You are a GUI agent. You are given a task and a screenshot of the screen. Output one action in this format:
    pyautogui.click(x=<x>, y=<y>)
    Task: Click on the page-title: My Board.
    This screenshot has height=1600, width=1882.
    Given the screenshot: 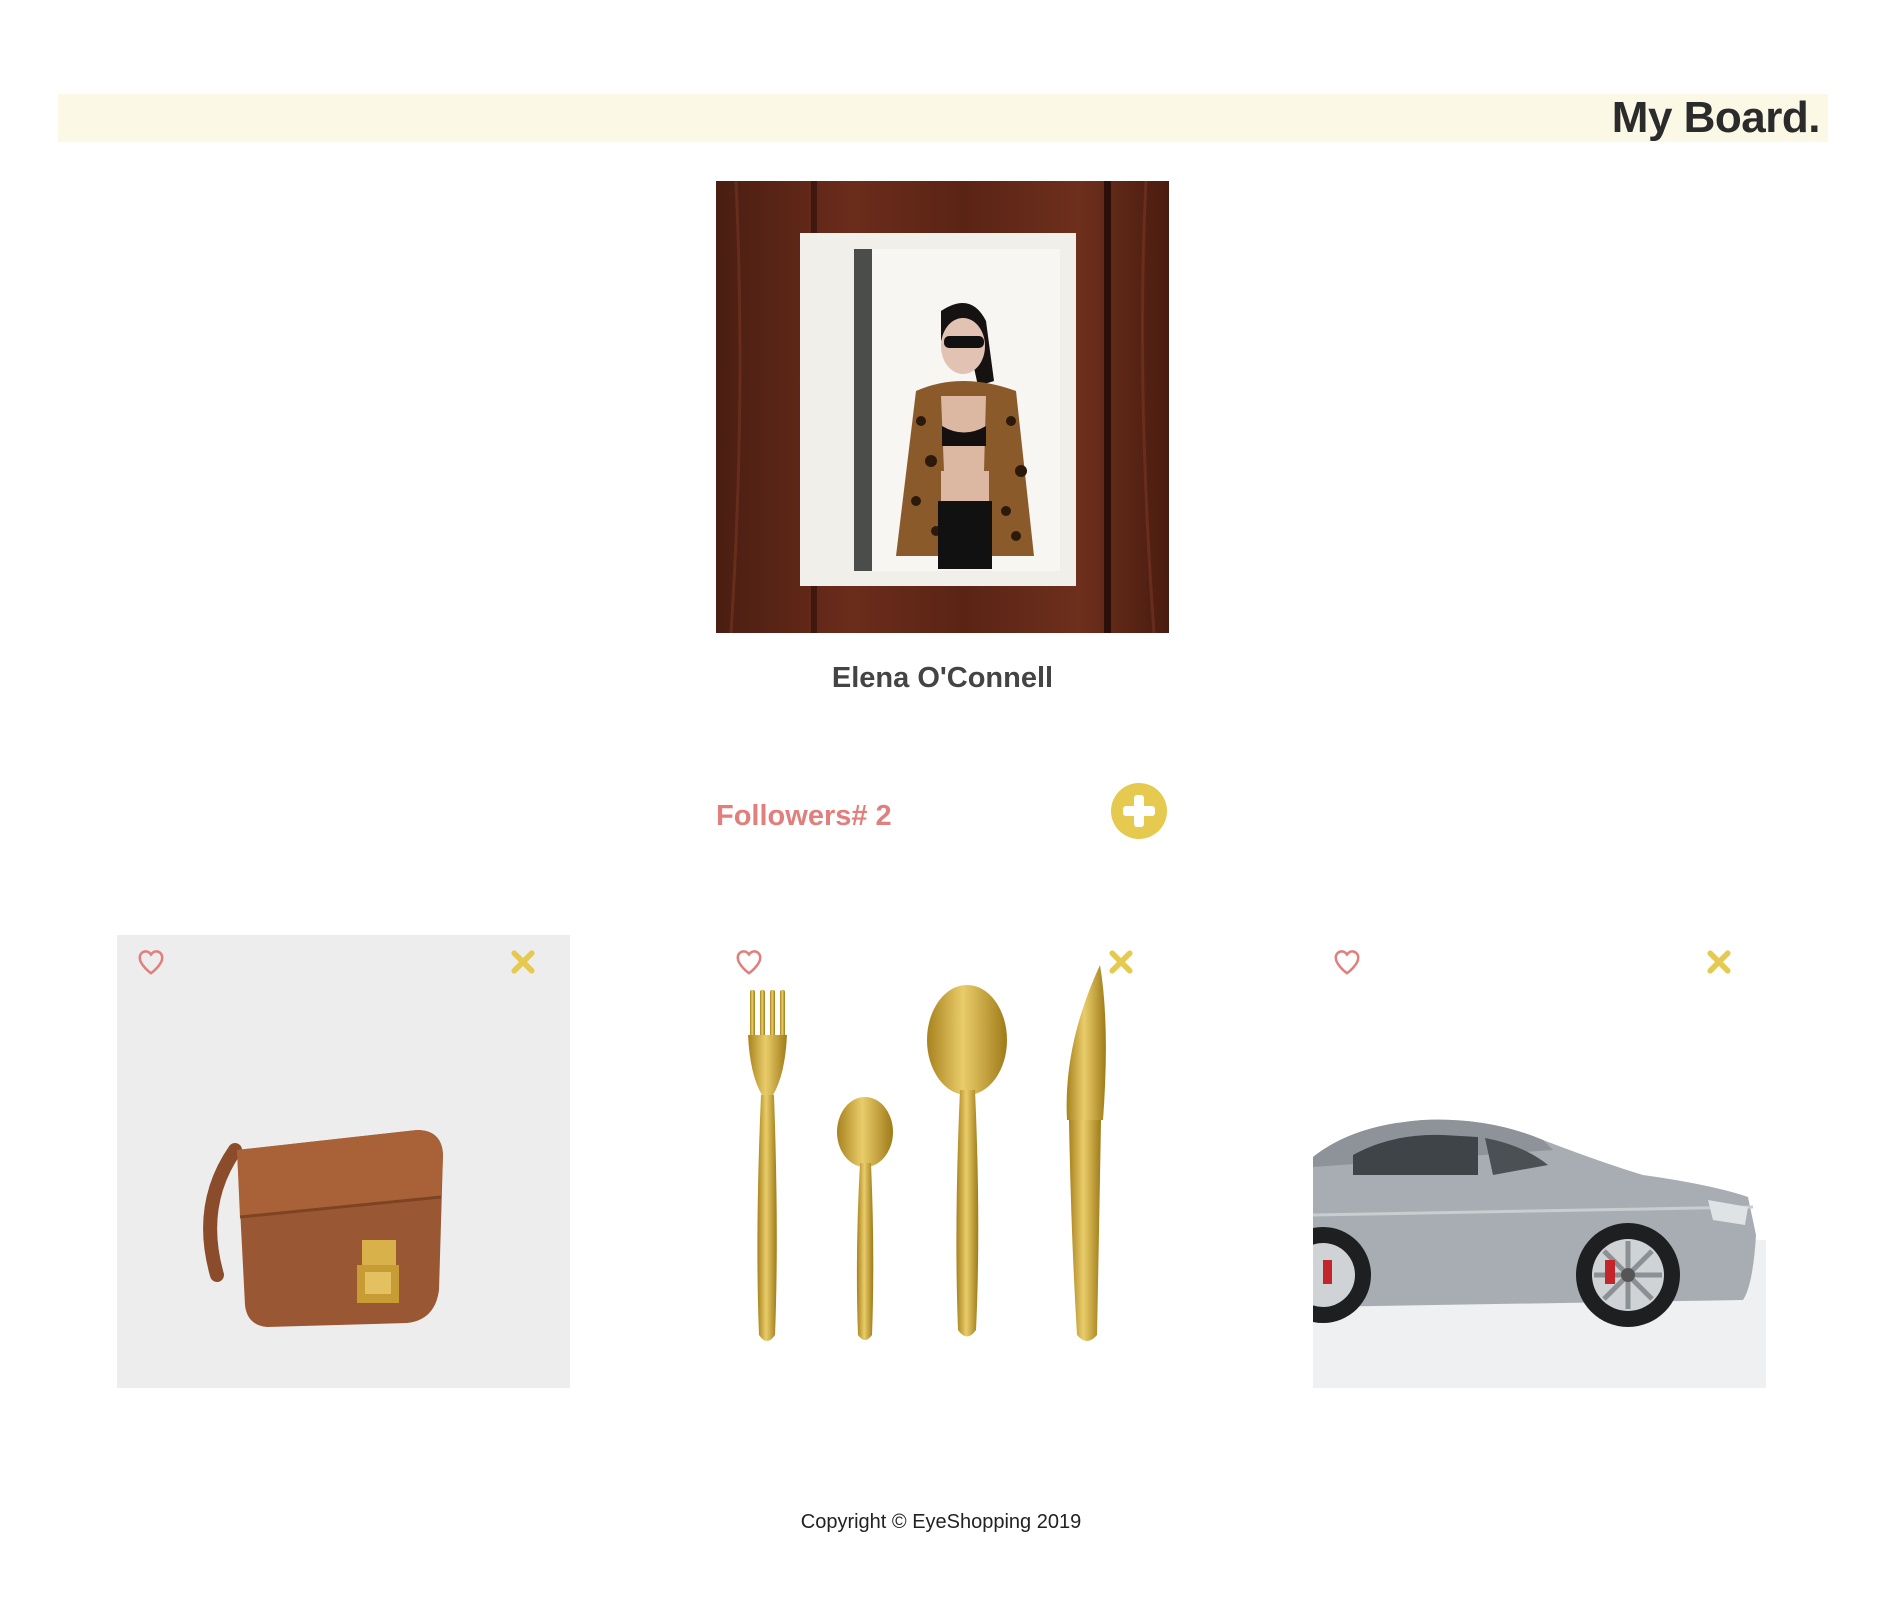 What is the action you would take?
    pyautogui.click(x=1716, y=117)
    